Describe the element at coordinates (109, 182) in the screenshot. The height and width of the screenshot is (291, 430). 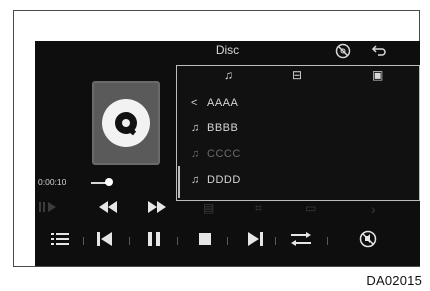
I see `seek-knob` at that location.